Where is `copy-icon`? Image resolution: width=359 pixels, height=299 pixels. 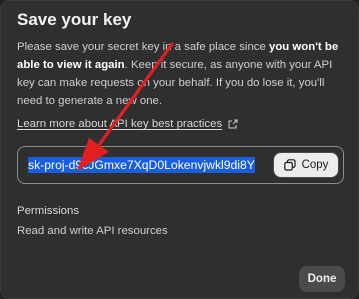 copy-icon is located at coordinates (289, 165).